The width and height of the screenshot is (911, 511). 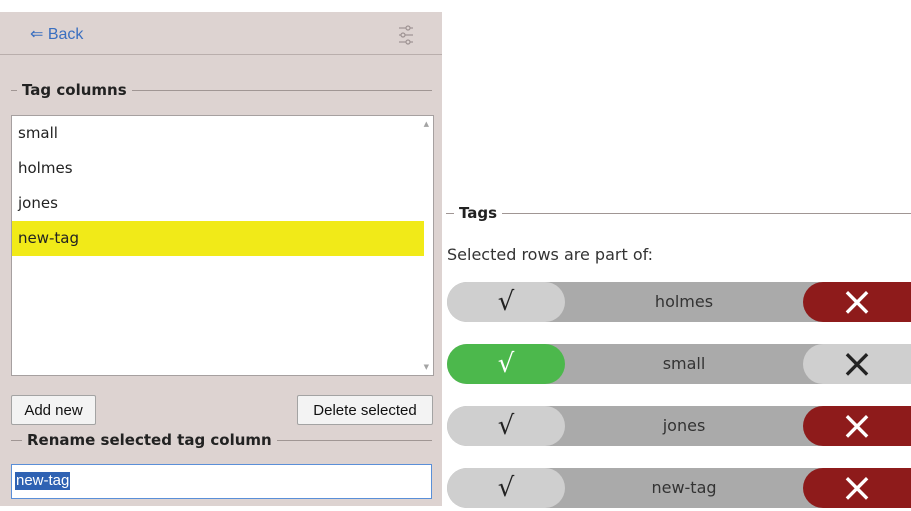 What do you see at coordinates (221, 481) in the screenshot?
I see `rename-input: new-tag` at bounding box center [221, 481].